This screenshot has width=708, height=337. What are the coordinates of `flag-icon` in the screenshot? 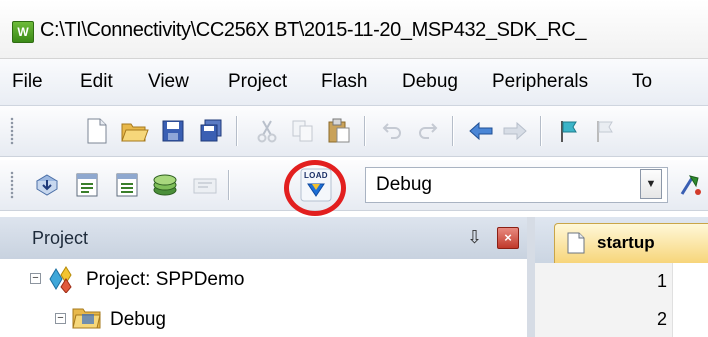 It's located at (605, 131).